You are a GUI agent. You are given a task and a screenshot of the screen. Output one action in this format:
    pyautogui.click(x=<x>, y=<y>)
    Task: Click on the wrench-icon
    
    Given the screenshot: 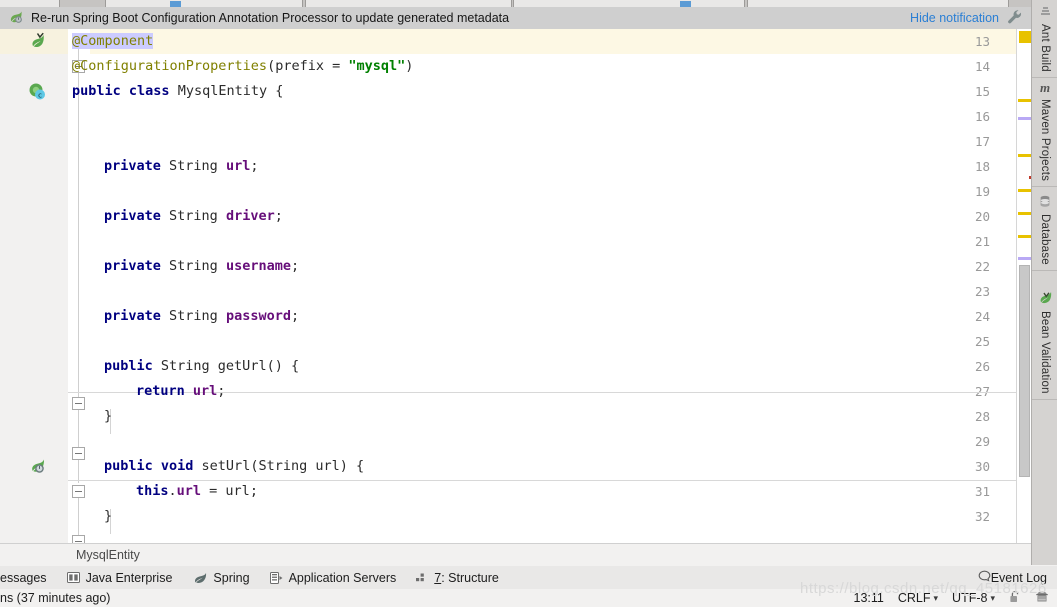 What is the action you would take?
    pyautogui.click(x=1015, y=18)
    